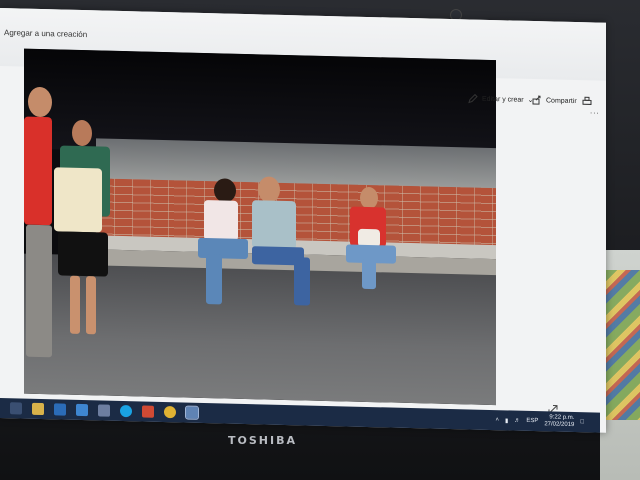 The width and height of the screenshot is (640, 480). Describe the element at coordinates (126, 411) in the screenshot. I see `skype-icon` at that location.